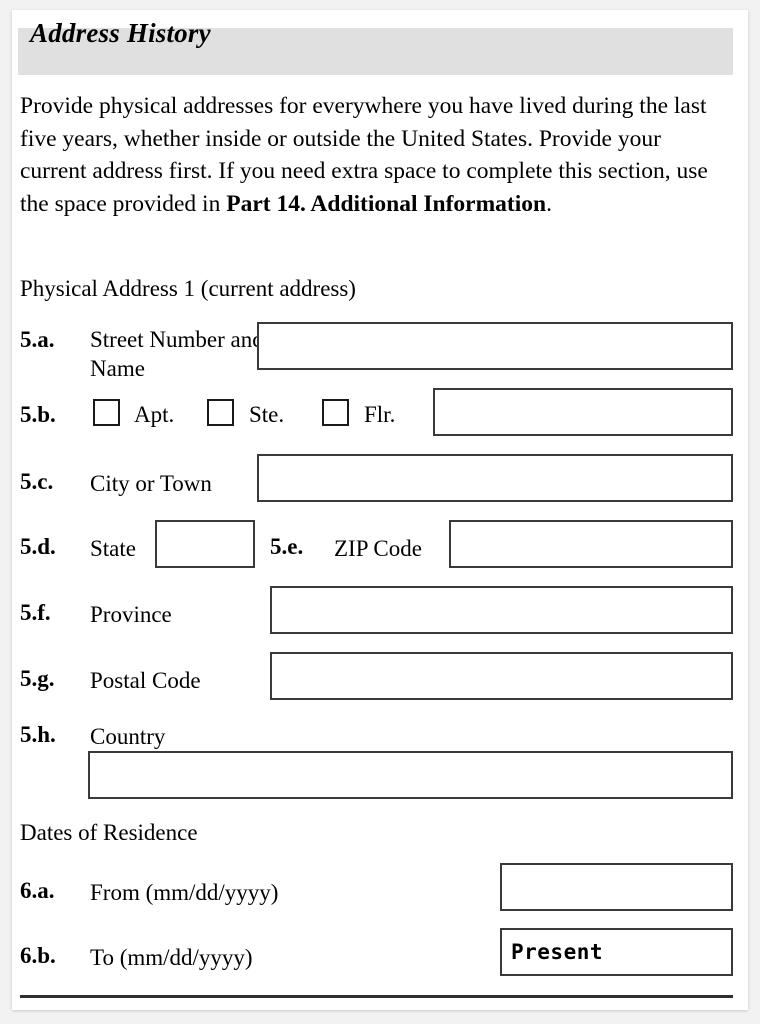  What do you see at coordinates (171, 957) in the screenshot?
I see `label-date-to: To (mm/dd/yyyy)` at bounding box center [171, 957].